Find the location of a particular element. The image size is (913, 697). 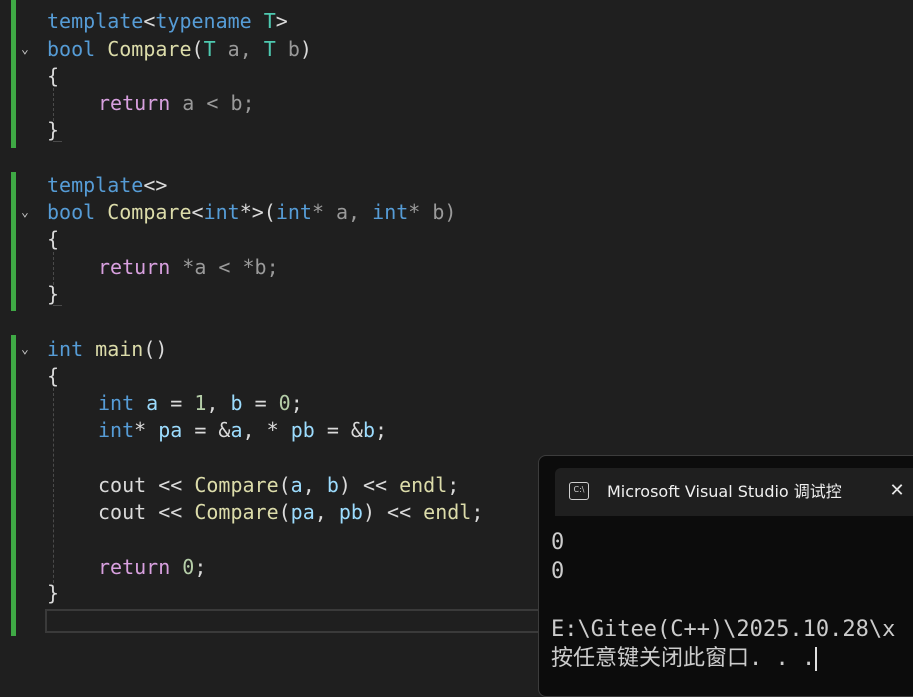

number: 1 is located at coordinates (200, 403).